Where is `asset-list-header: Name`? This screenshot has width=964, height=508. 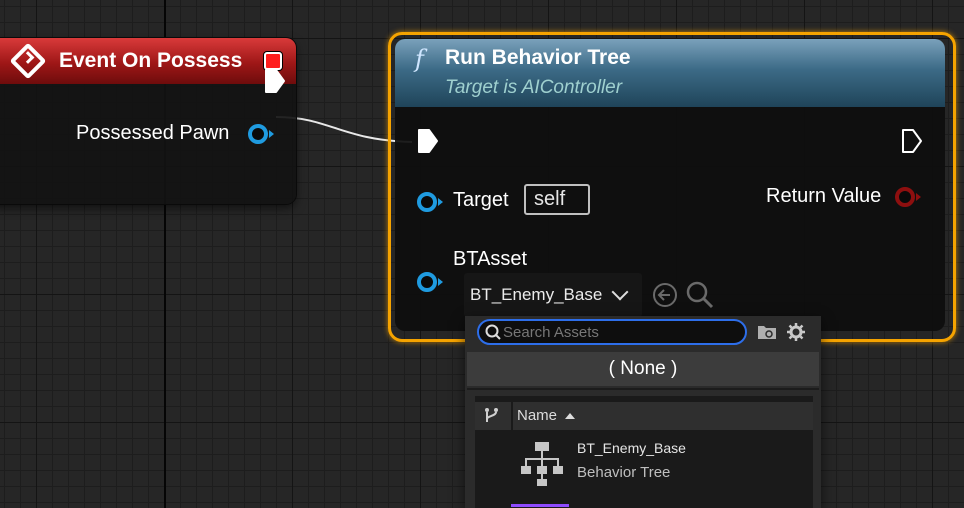 asset-list-header: Name is located at coordinates (644, 416).